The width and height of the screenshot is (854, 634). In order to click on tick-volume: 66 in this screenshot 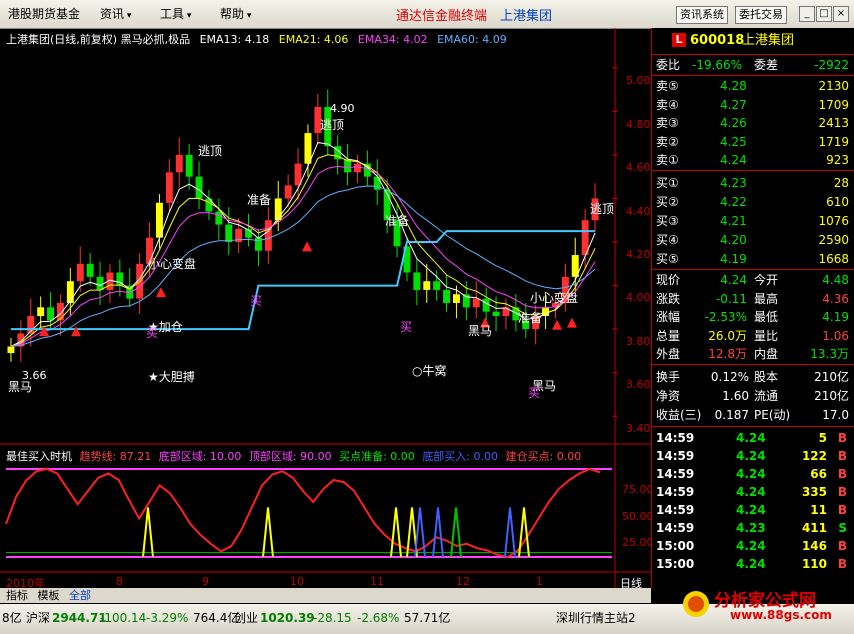, I will do `click(818, 474)`.